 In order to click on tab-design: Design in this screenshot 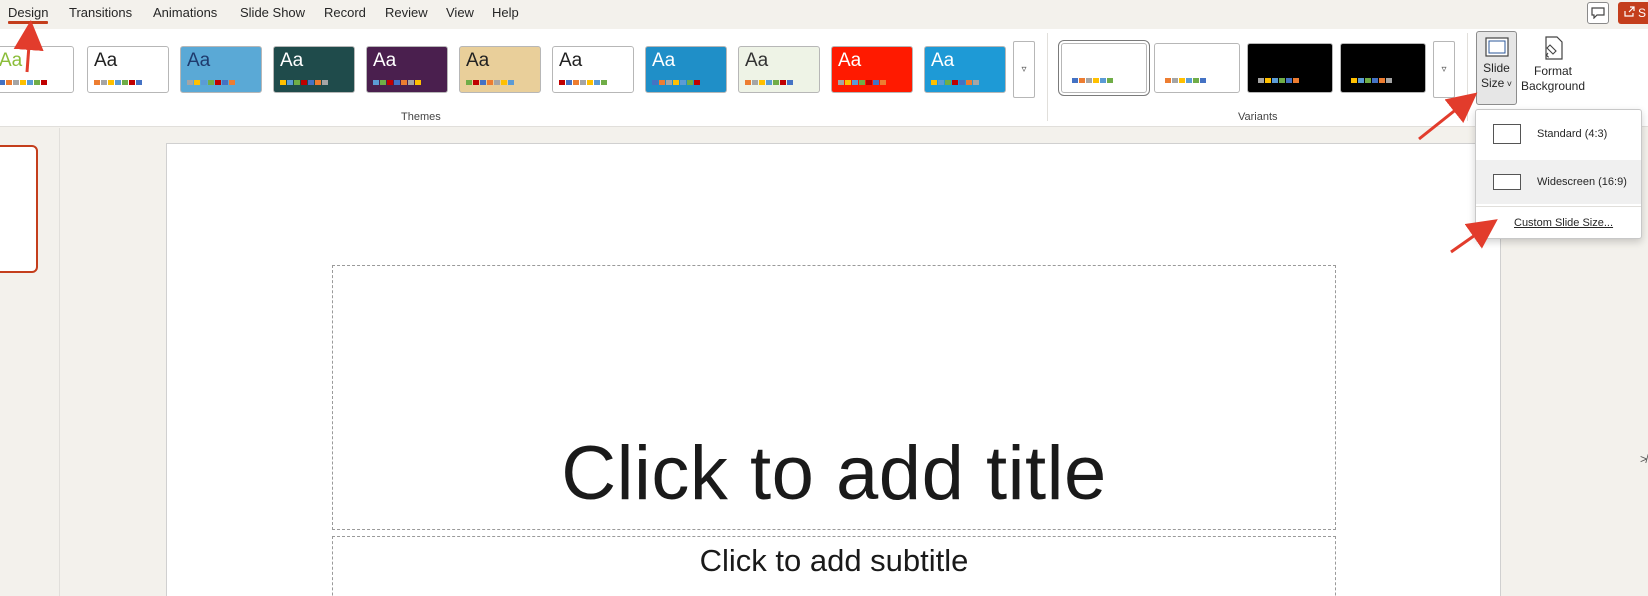, I will do `click(28, 14)`.